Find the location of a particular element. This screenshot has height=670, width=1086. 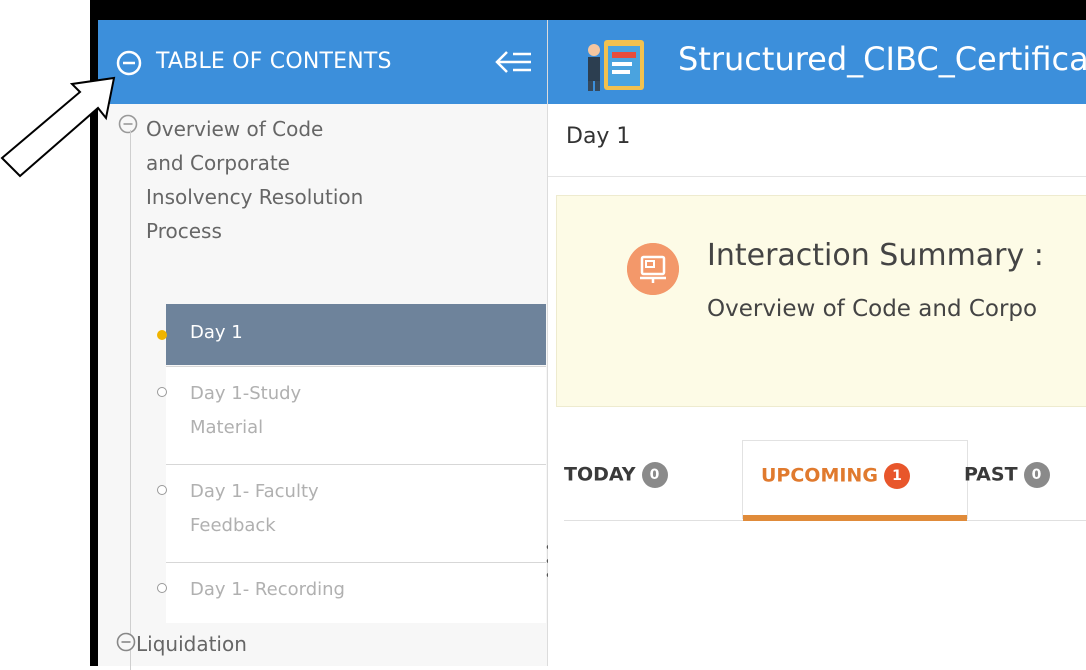

toc-header: TABLE OF CONTENTS is located at coordinates (322, 62).